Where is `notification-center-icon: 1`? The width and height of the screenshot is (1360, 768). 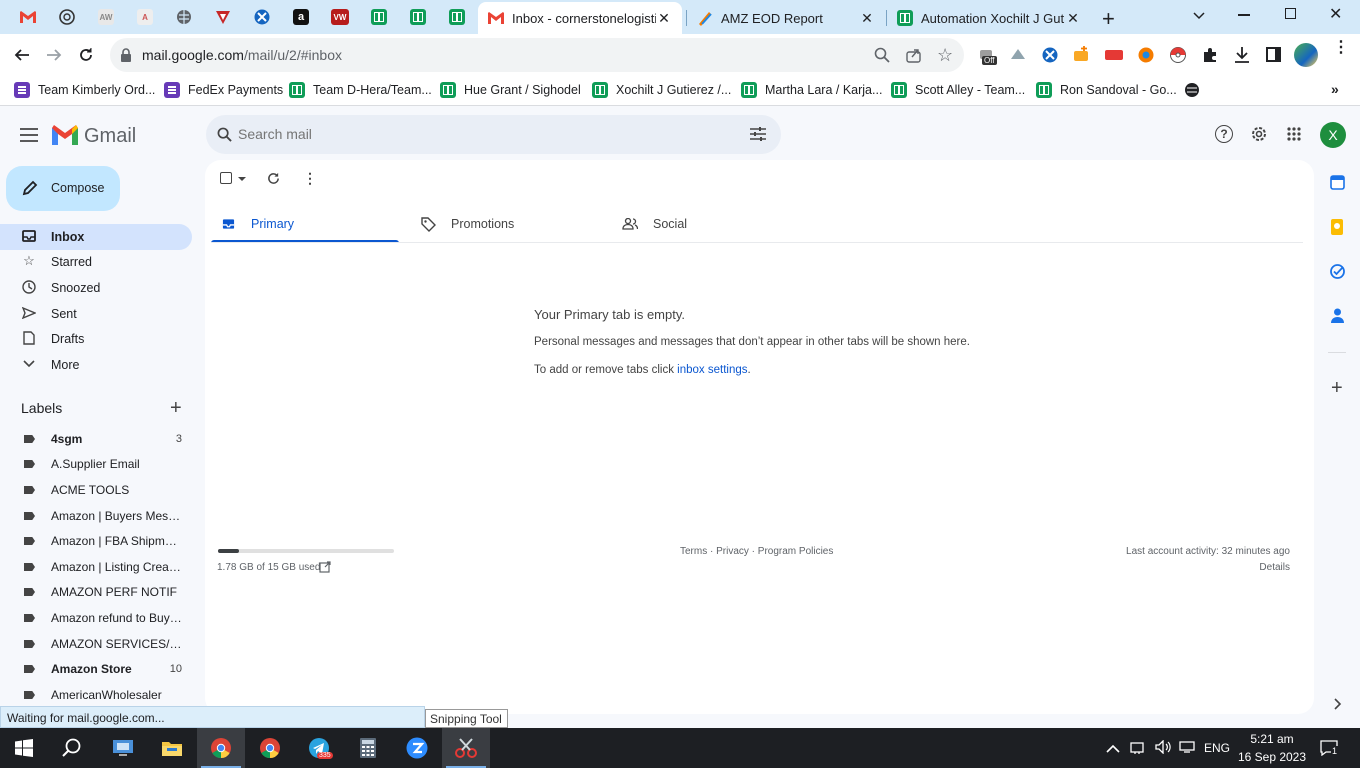 notification-center-icon: 1 is located at coordinates (1329, 749).